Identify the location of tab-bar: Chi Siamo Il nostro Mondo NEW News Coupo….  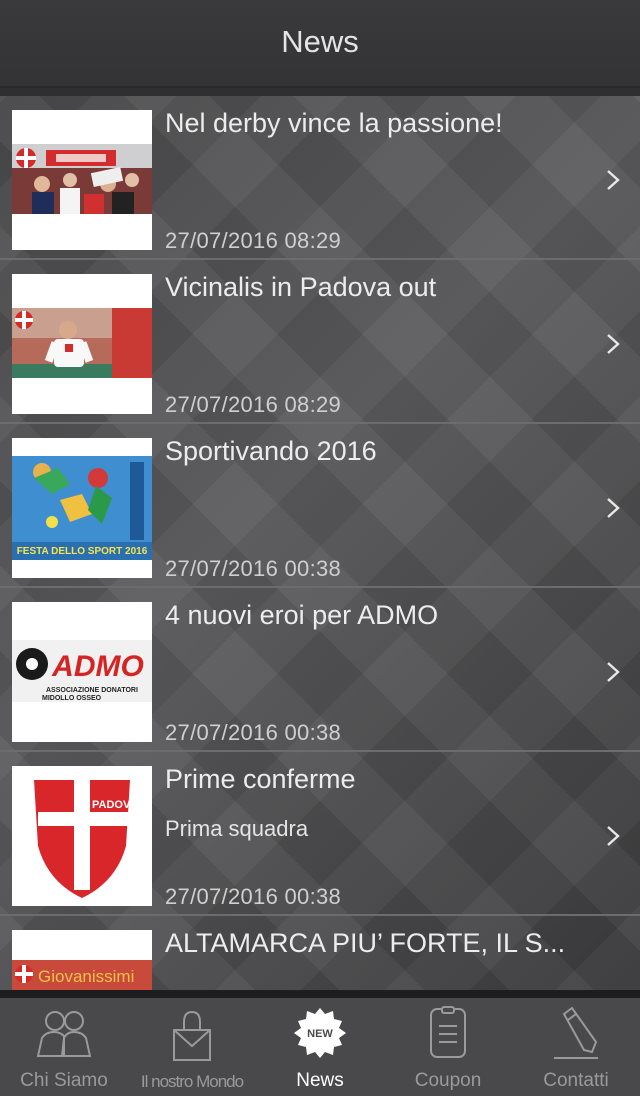
(320, 1043).